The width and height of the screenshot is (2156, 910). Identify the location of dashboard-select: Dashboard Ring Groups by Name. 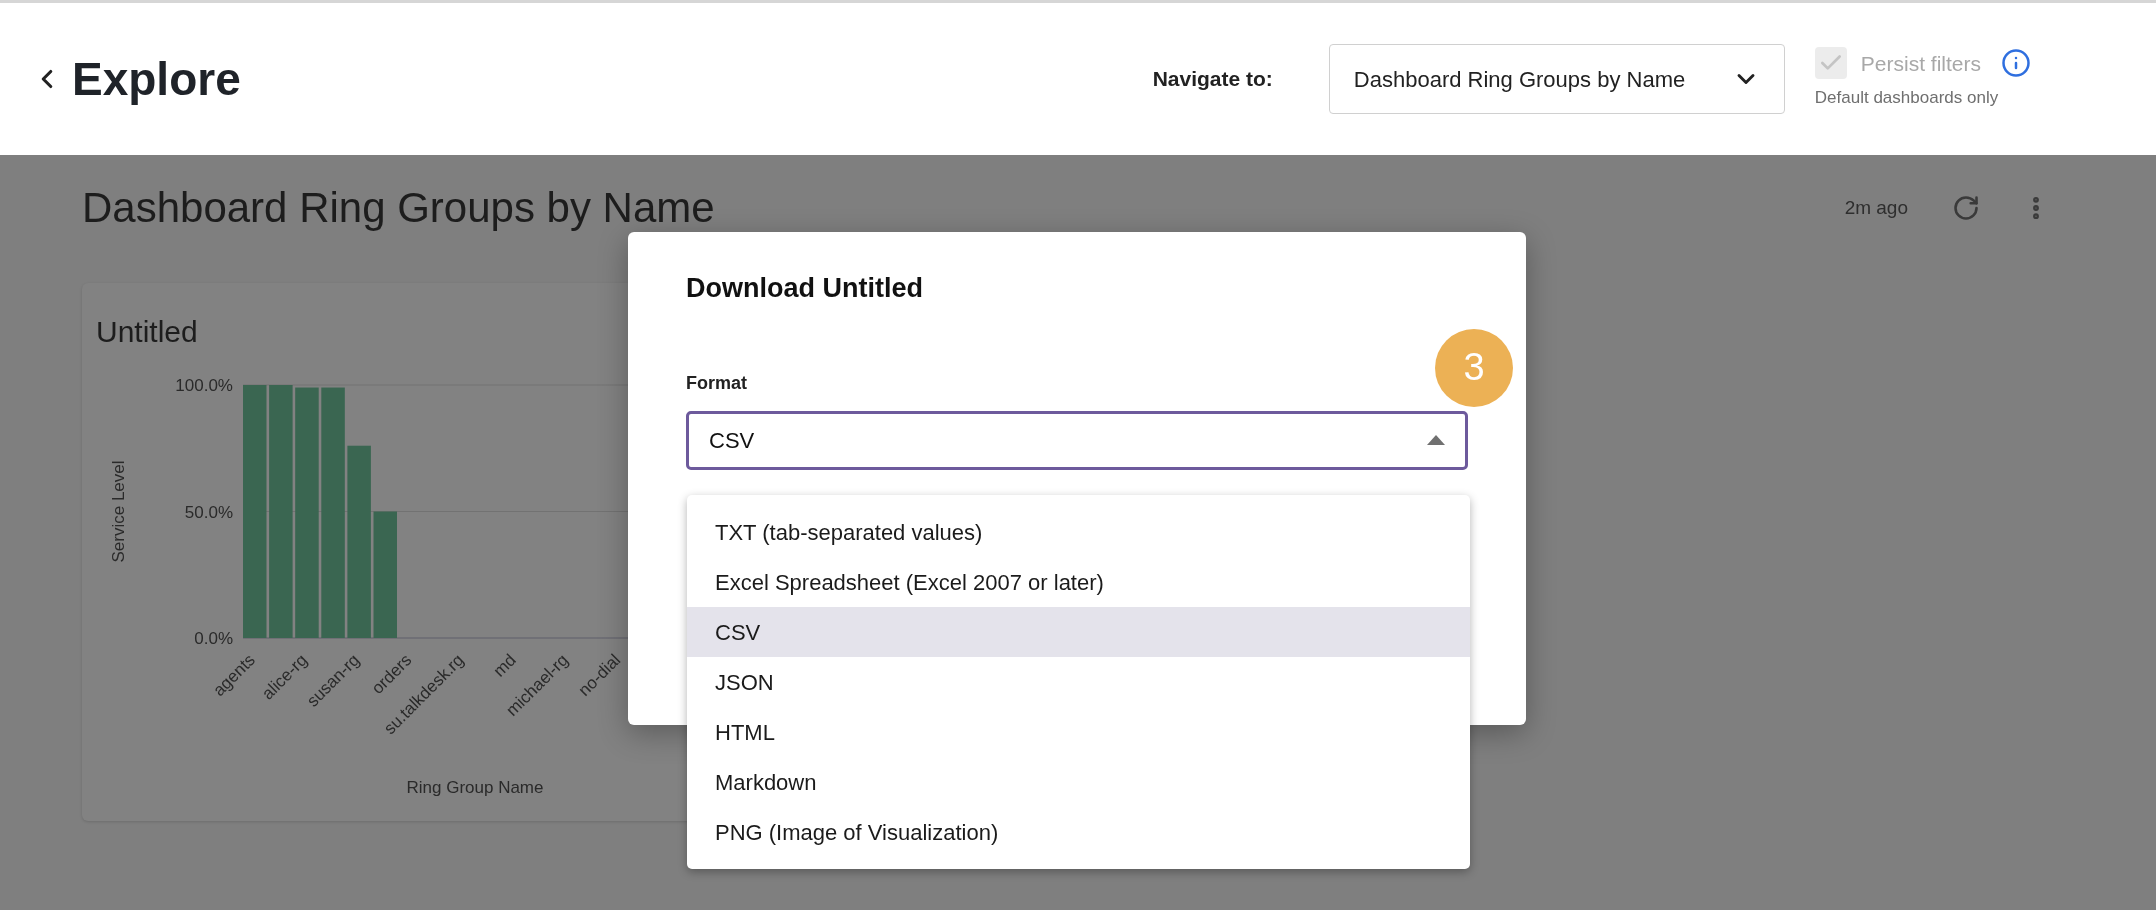
(1556, 79).